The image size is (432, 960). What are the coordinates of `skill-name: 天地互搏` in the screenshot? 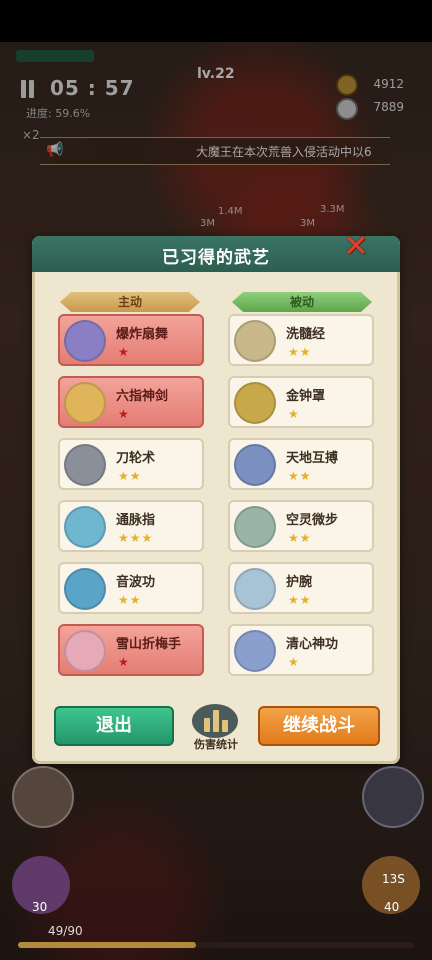 It's located at (312, 458).